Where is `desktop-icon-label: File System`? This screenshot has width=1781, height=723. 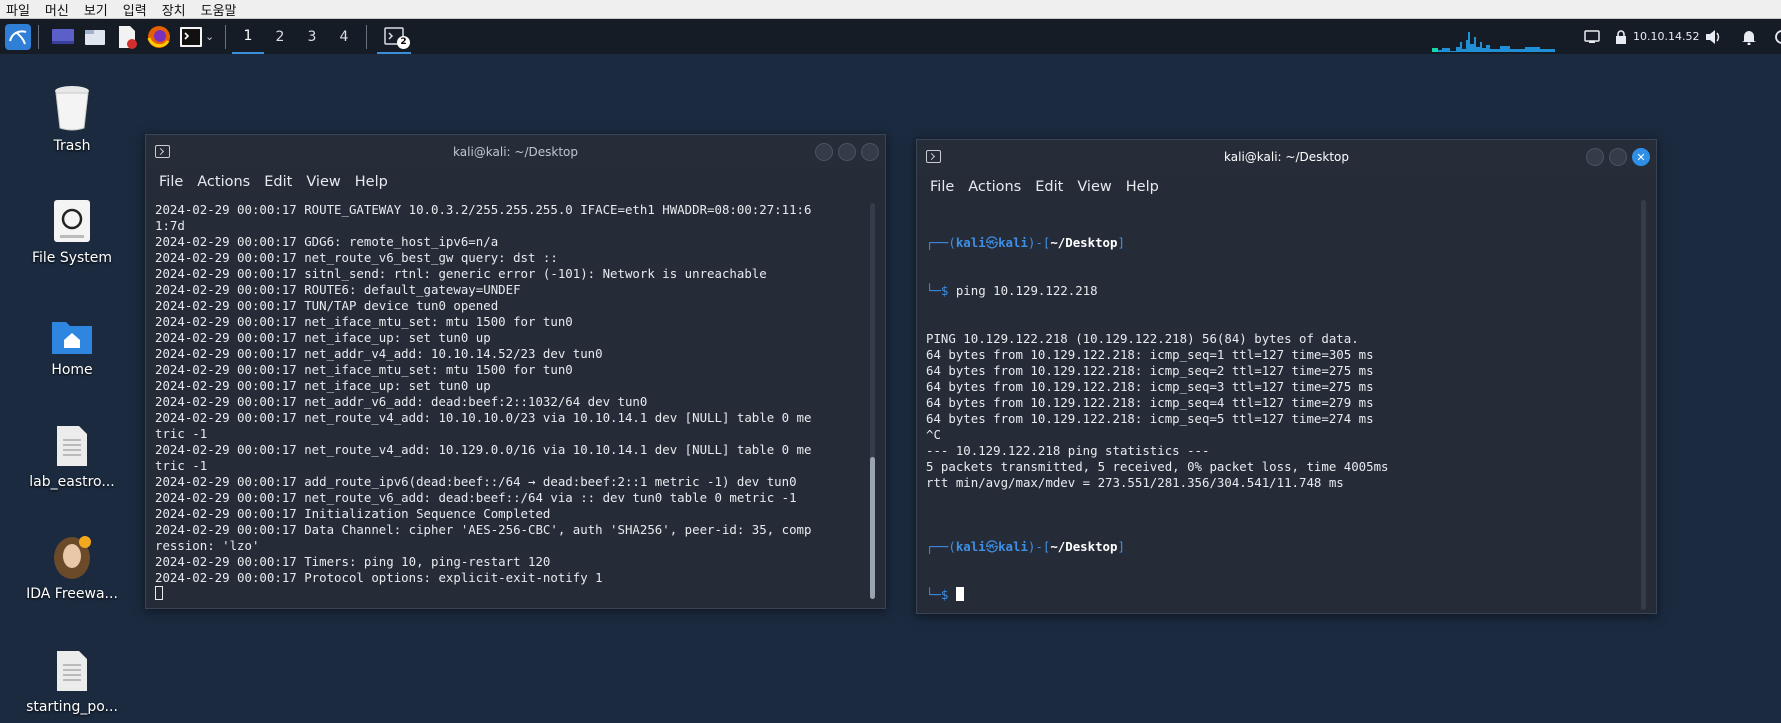 desktop-icon-label: File System is located at coordinates (72, 258).